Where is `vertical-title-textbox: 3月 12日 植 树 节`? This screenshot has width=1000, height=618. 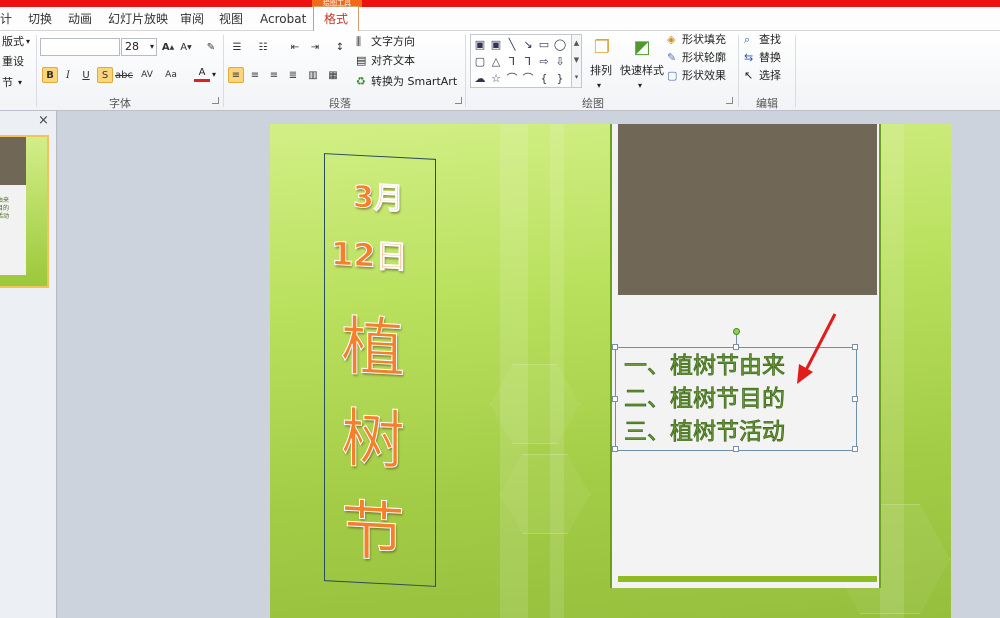 vertical-title-textbox: 3月 12日 植 树 节 is located at coordinates (380, 370).